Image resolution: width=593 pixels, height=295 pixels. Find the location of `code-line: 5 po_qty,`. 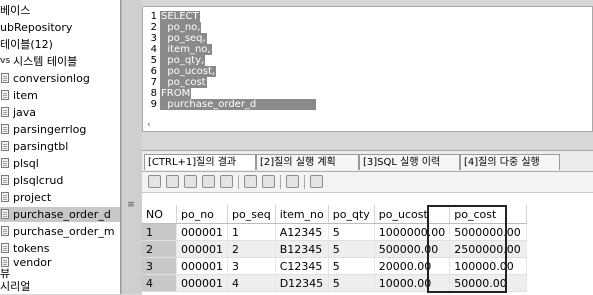

code-line: 5 po_qty, is located at coordinates (178, 60).